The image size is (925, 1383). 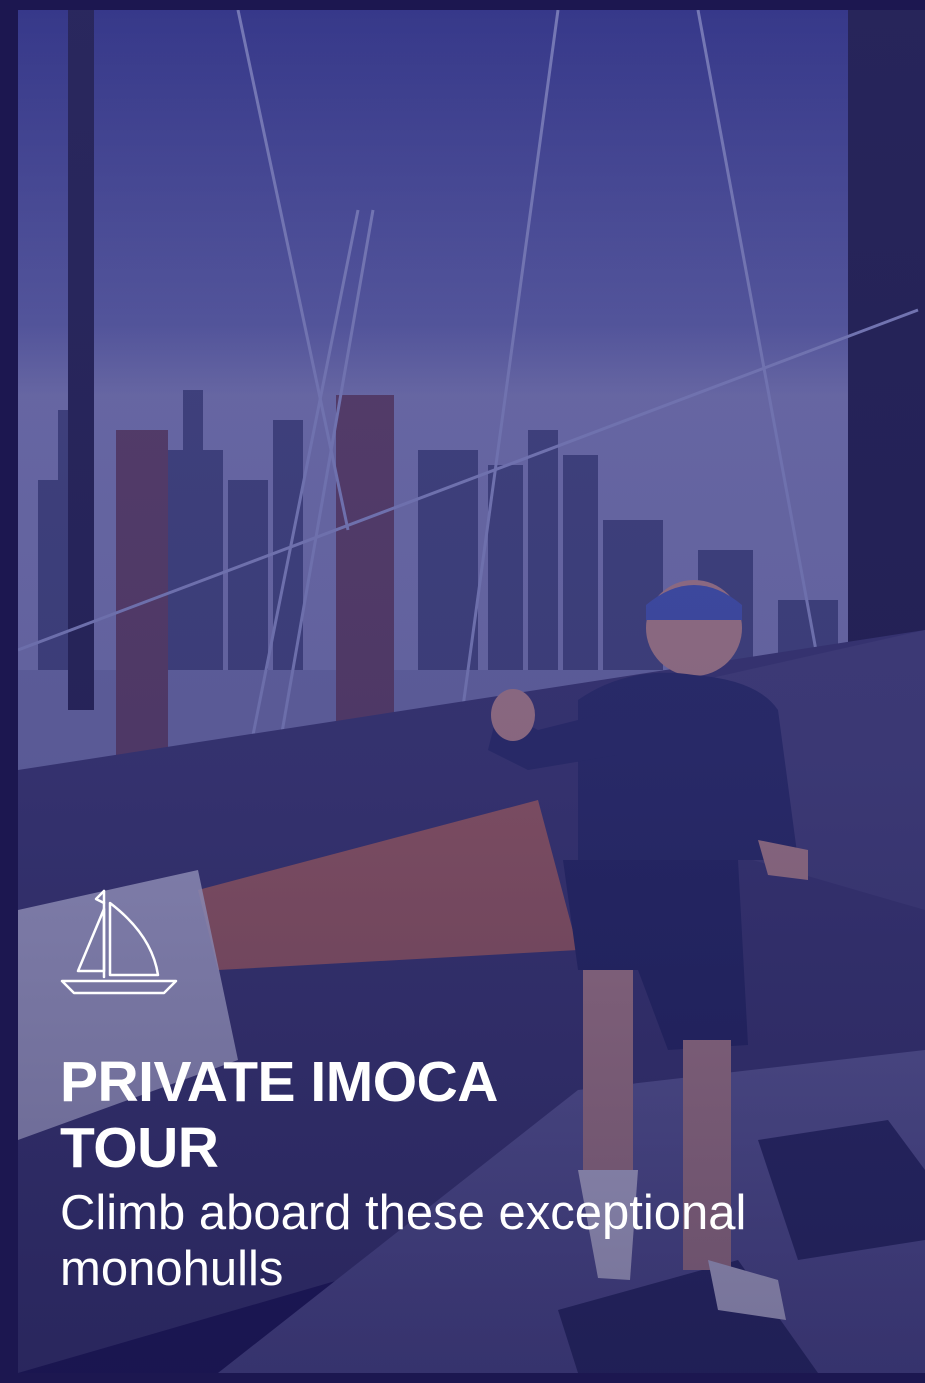 What do you see at coordinates (119, 942) in the screenshot?
I see `sailboat-icon` at bounding box center [119, 942].